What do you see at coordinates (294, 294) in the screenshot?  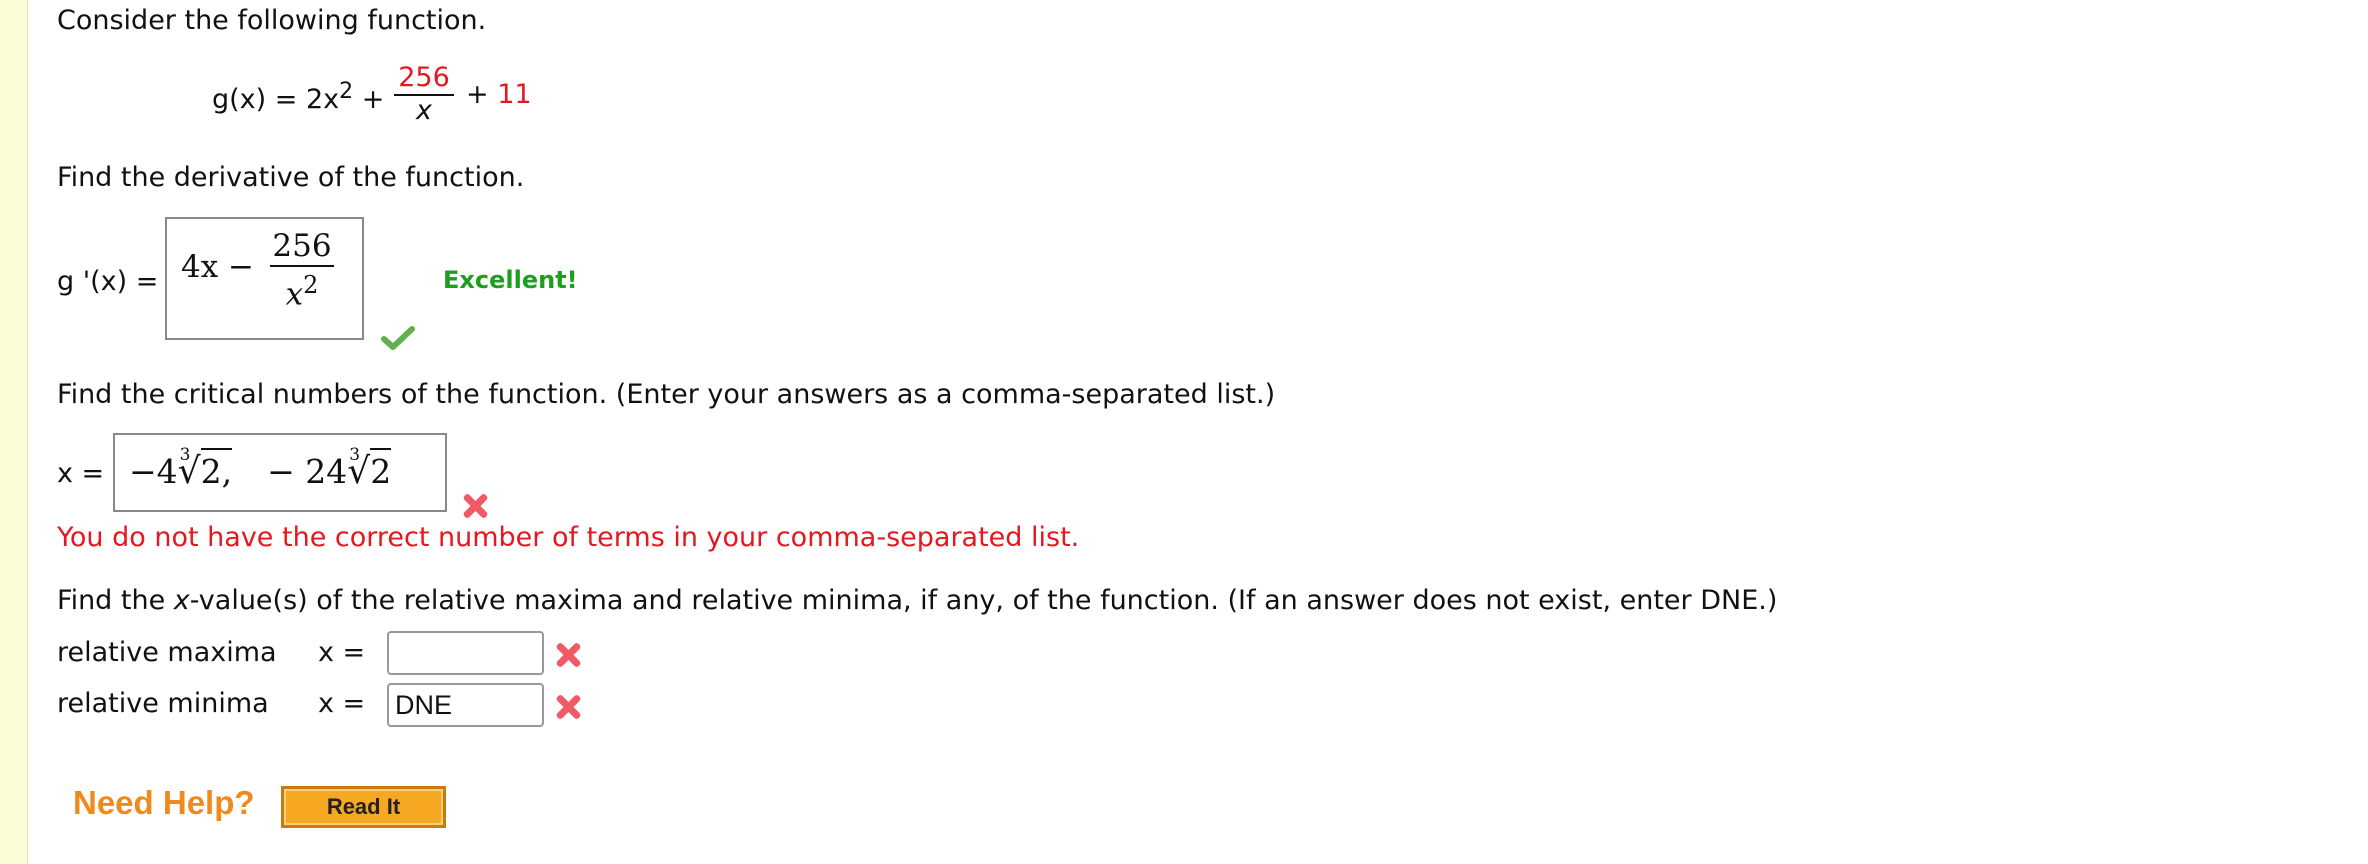 I see `q1-answer-den-base: x` at bounding box center [294, 294].